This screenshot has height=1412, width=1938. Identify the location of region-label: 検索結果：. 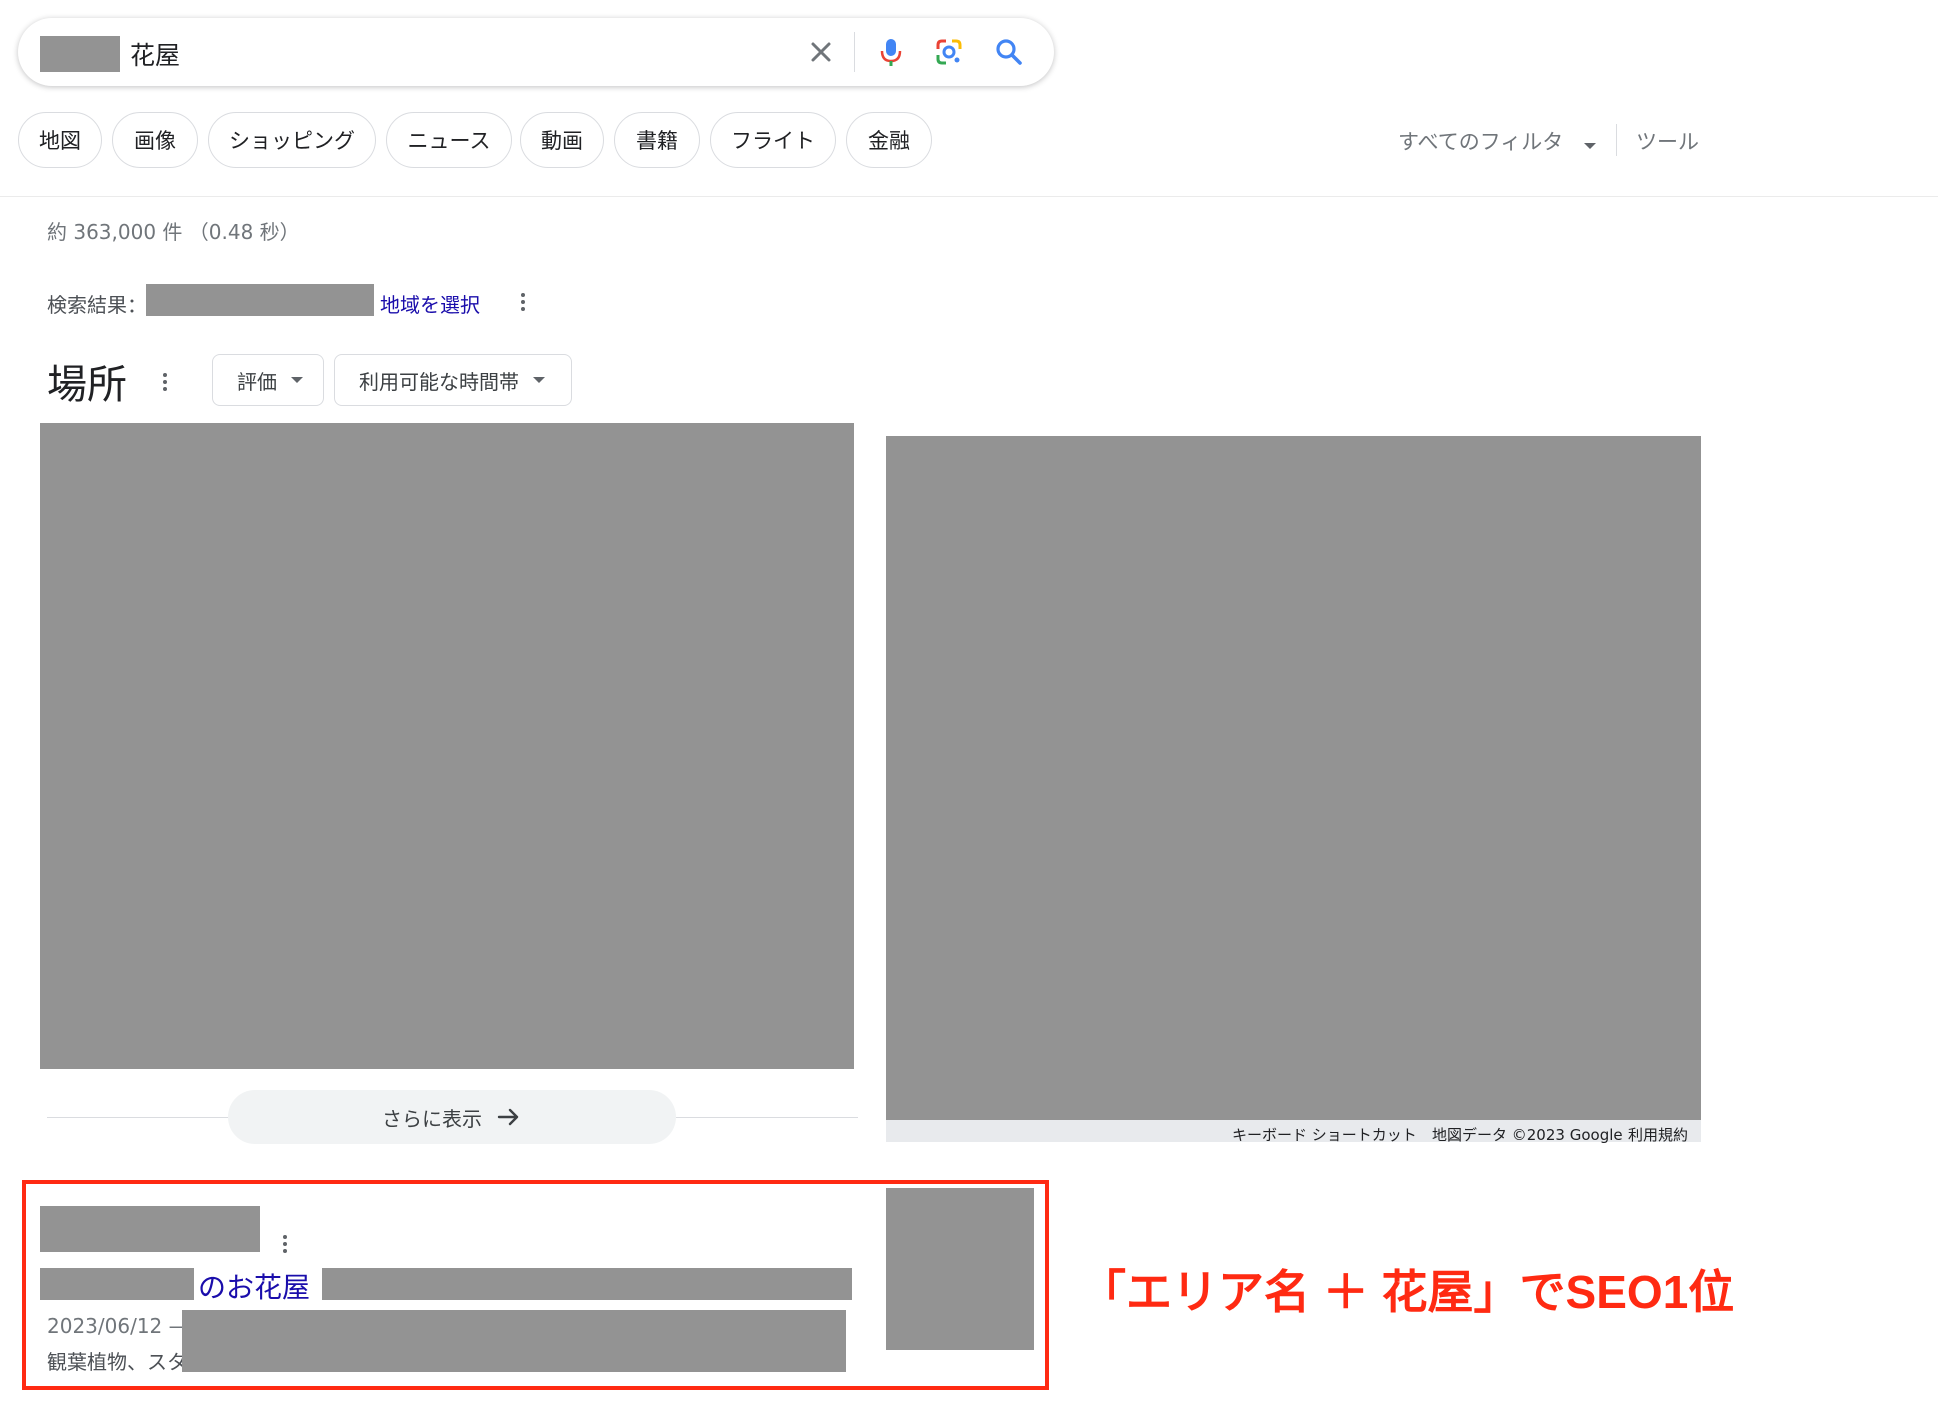
(97, 305).